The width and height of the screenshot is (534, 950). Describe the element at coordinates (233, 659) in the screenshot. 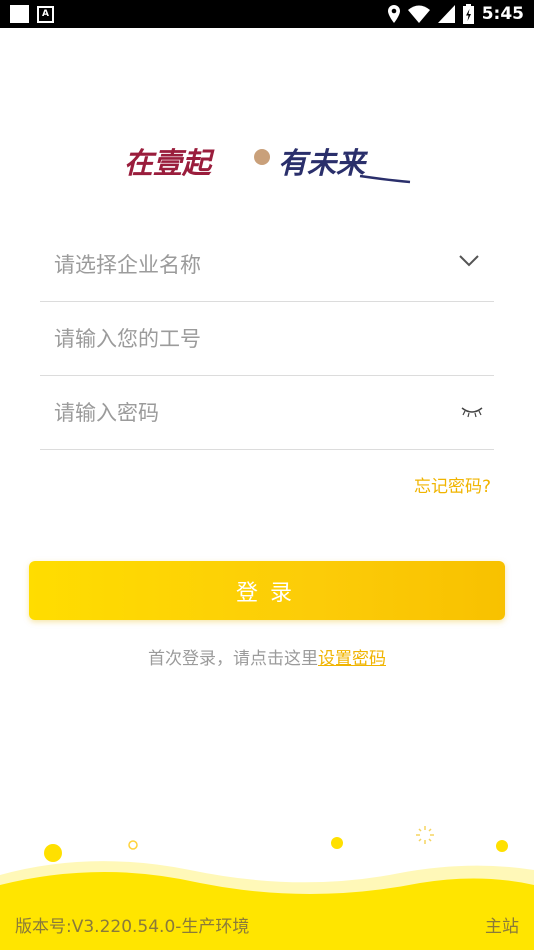

I see `first-login-text: 首次登录，请点击这里` at that location.